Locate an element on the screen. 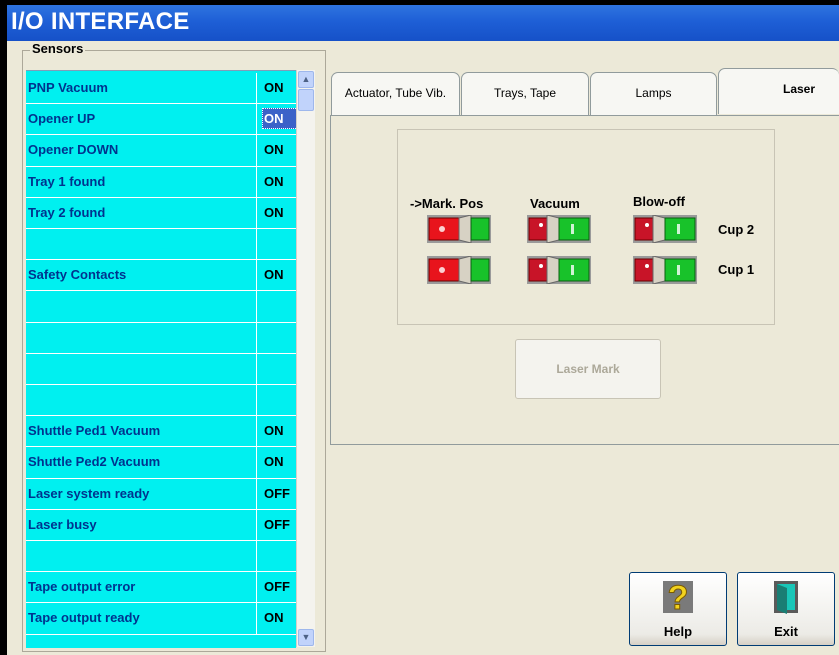  tab-label: Lamps is located at coordinates (653, 93).